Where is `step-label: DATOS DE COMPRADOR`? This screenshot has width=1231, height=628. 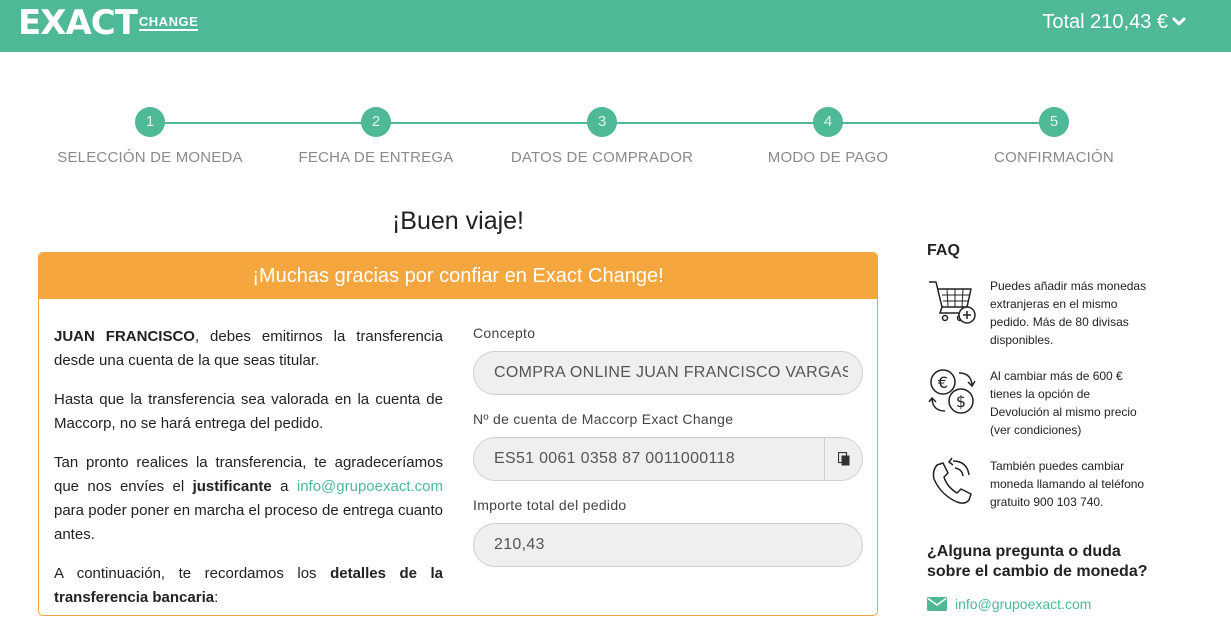 step-label: DATOS DE COMPRADOR is located at coordinates (602, 157).